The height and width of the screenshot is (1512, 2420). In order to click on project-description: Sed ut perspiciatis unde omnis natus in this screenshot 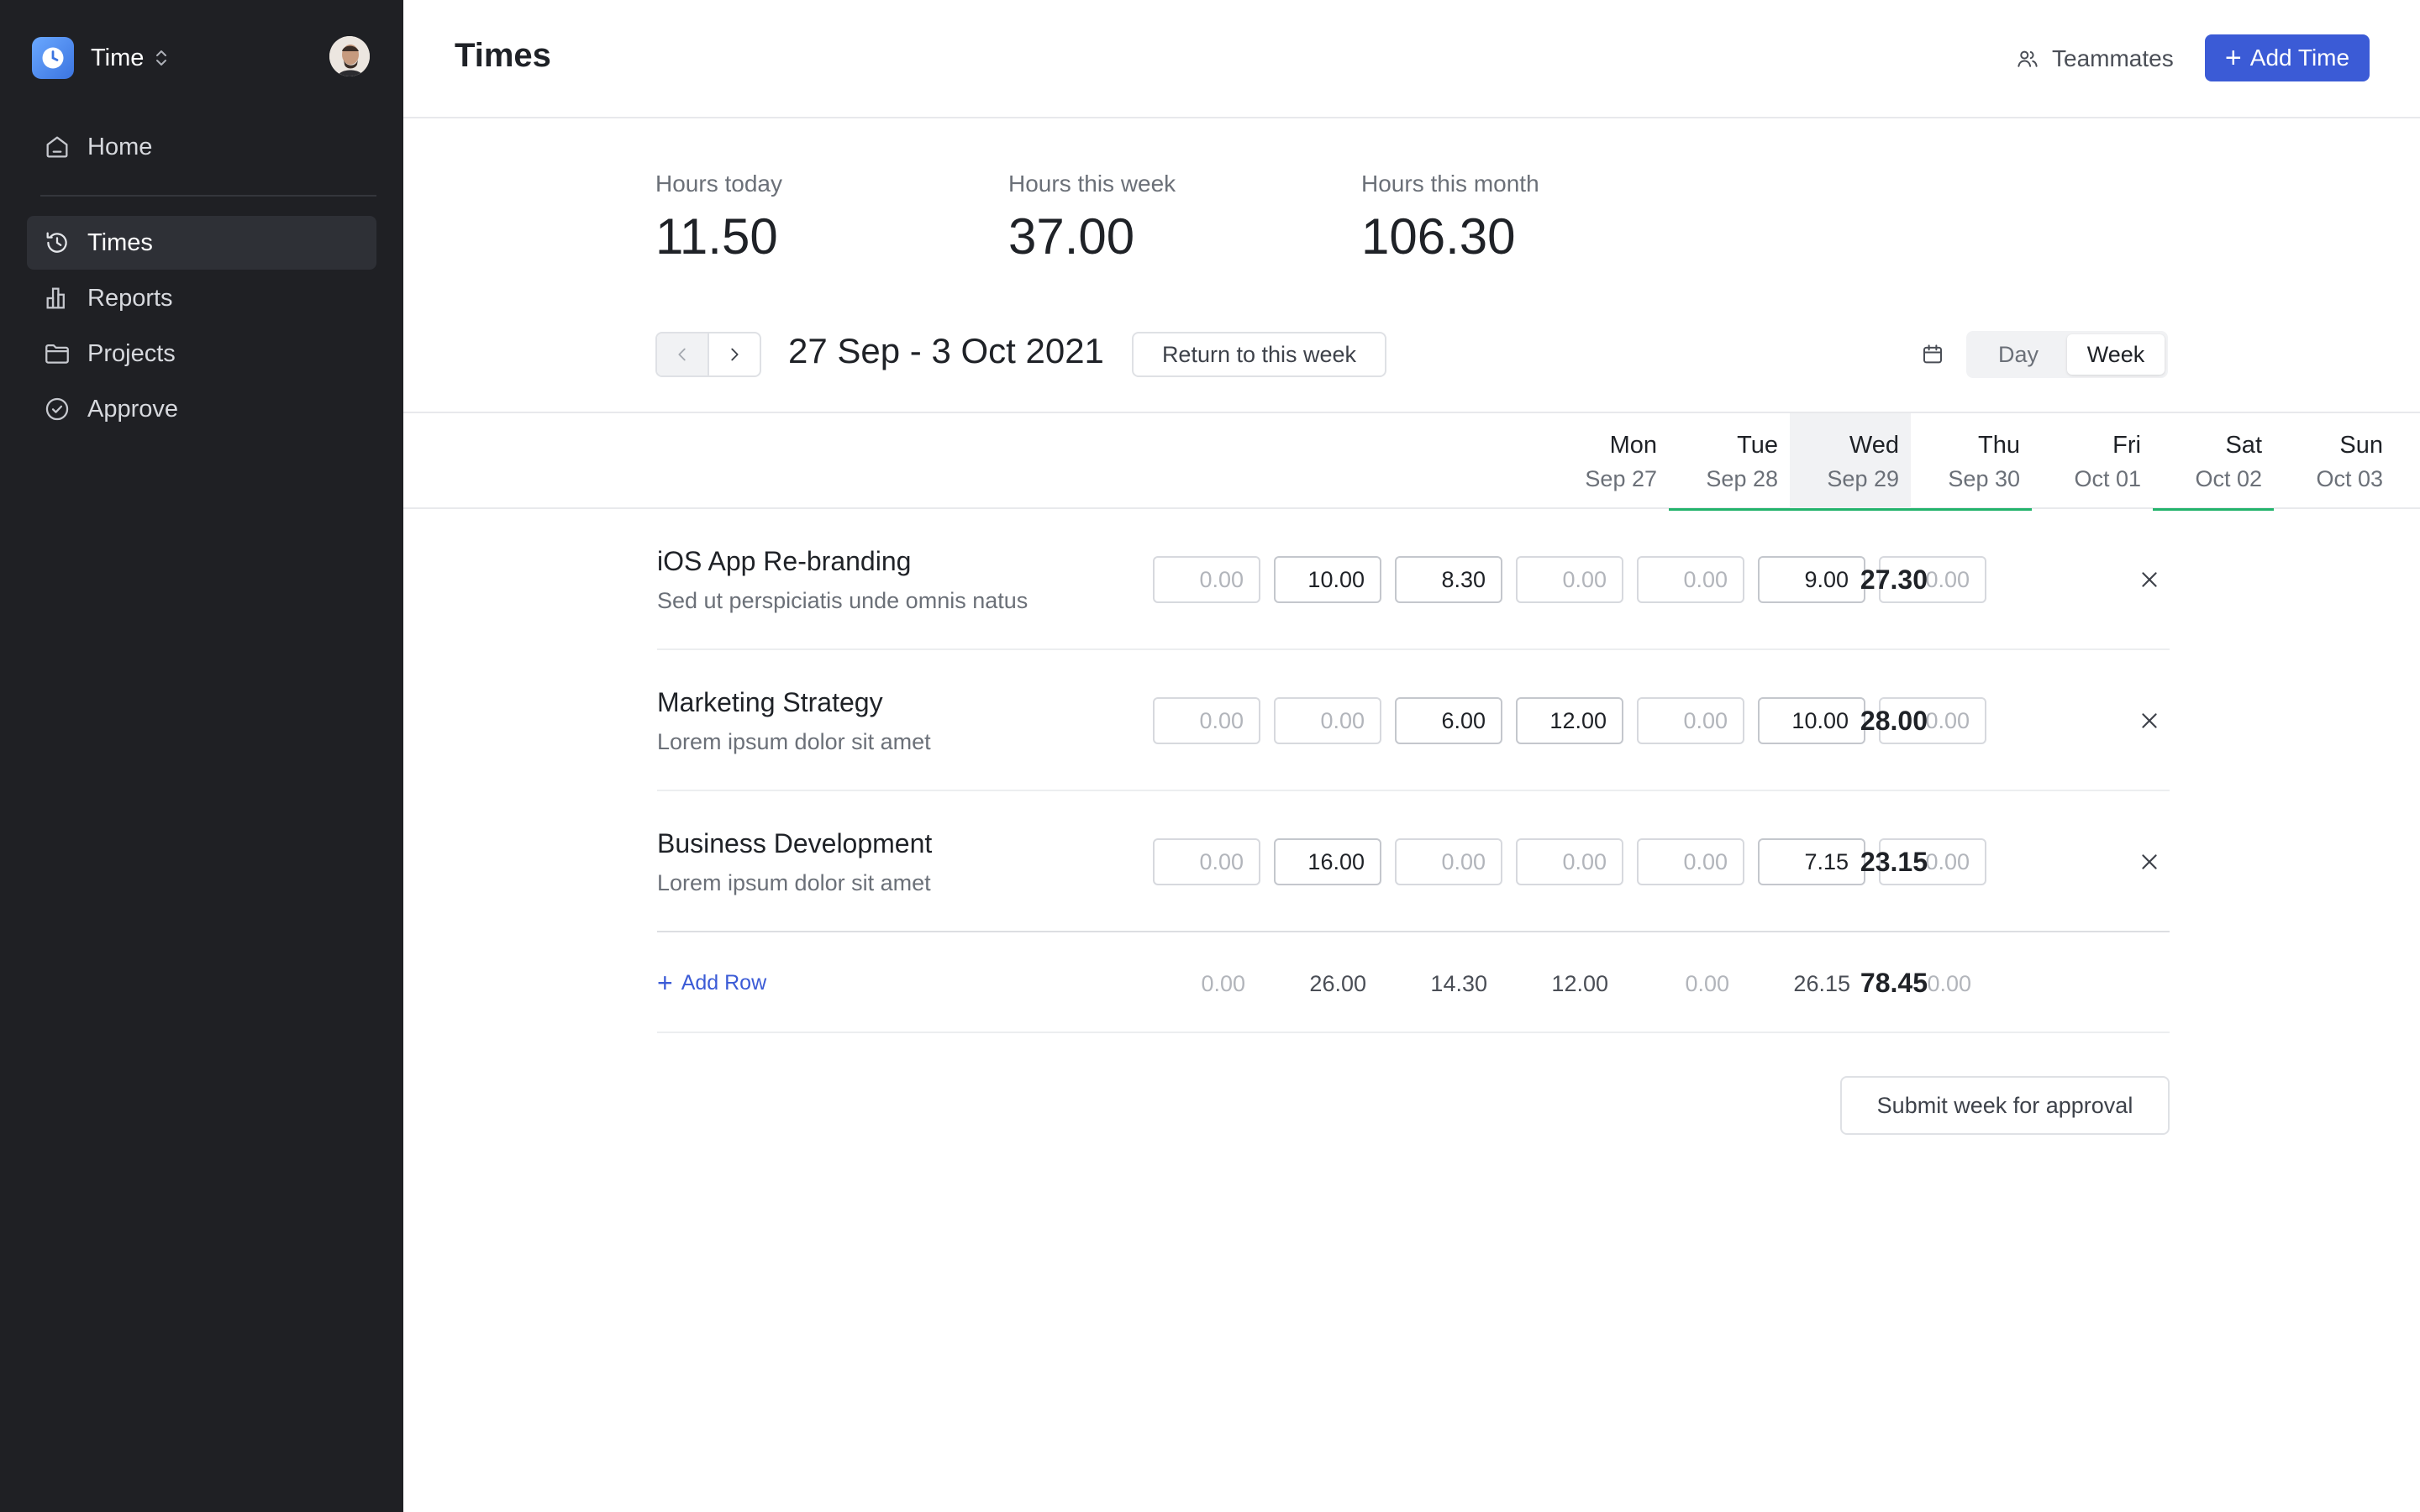, I will do `click(842, 600)`.